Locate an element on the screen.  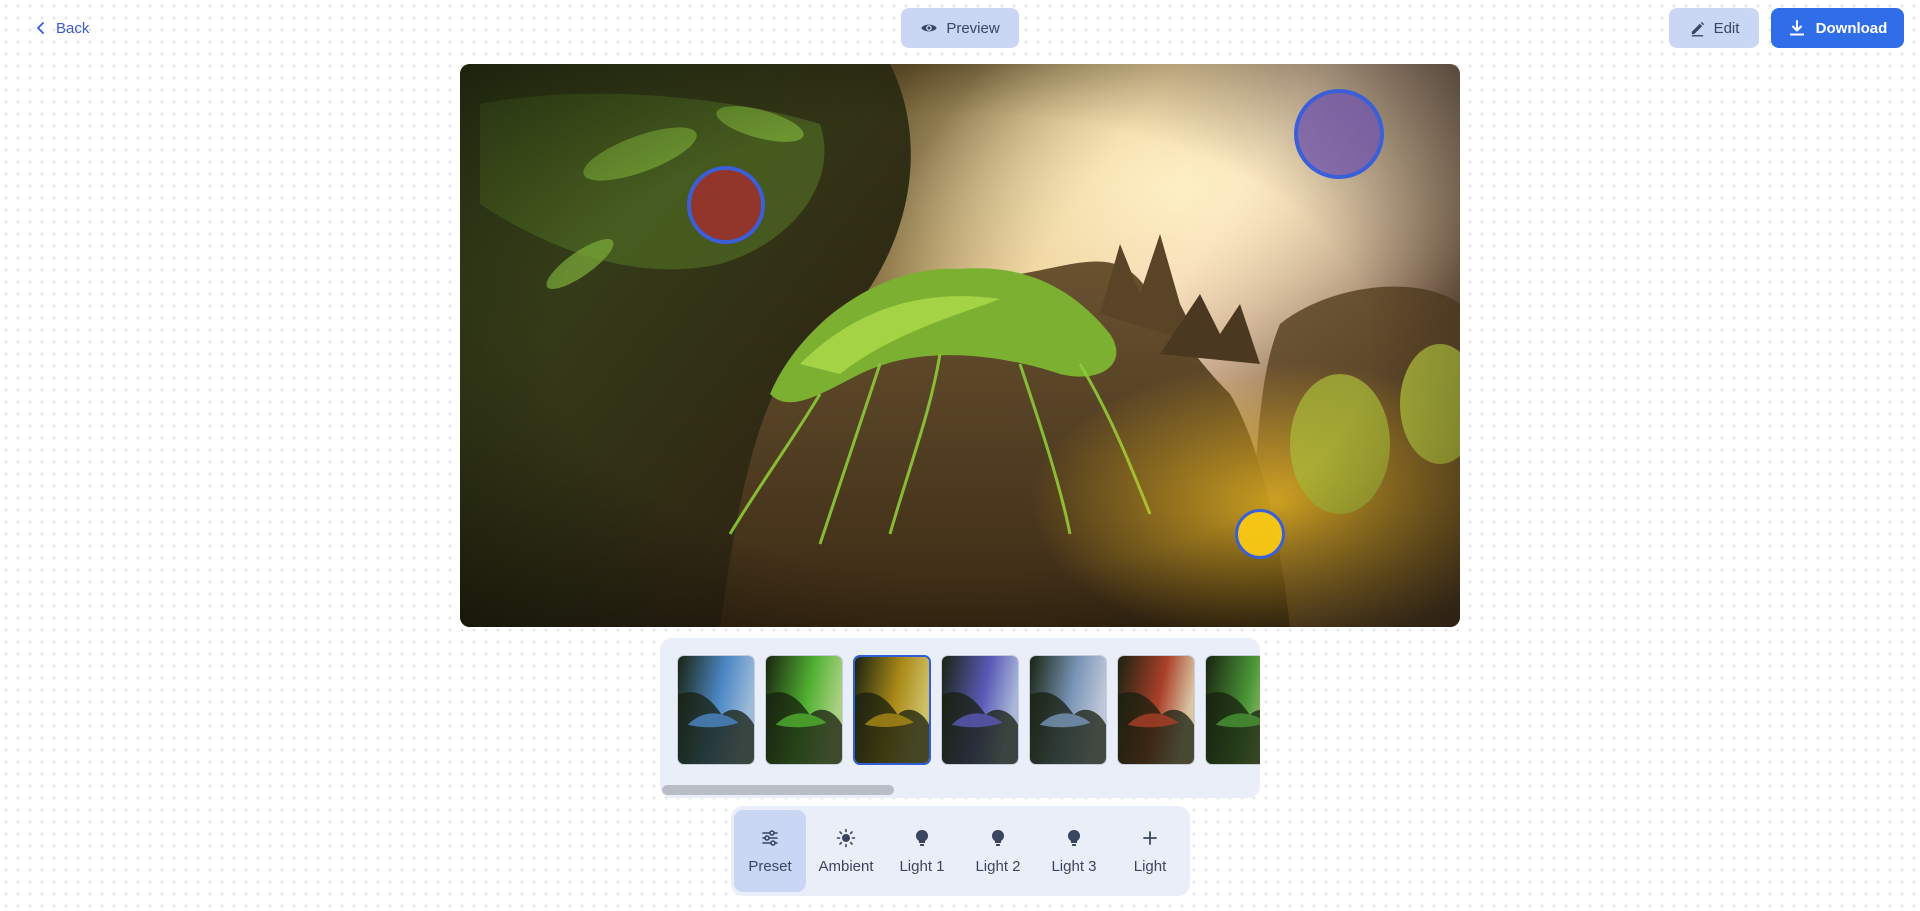
back-button: Back is located at coordinates (61, 28).